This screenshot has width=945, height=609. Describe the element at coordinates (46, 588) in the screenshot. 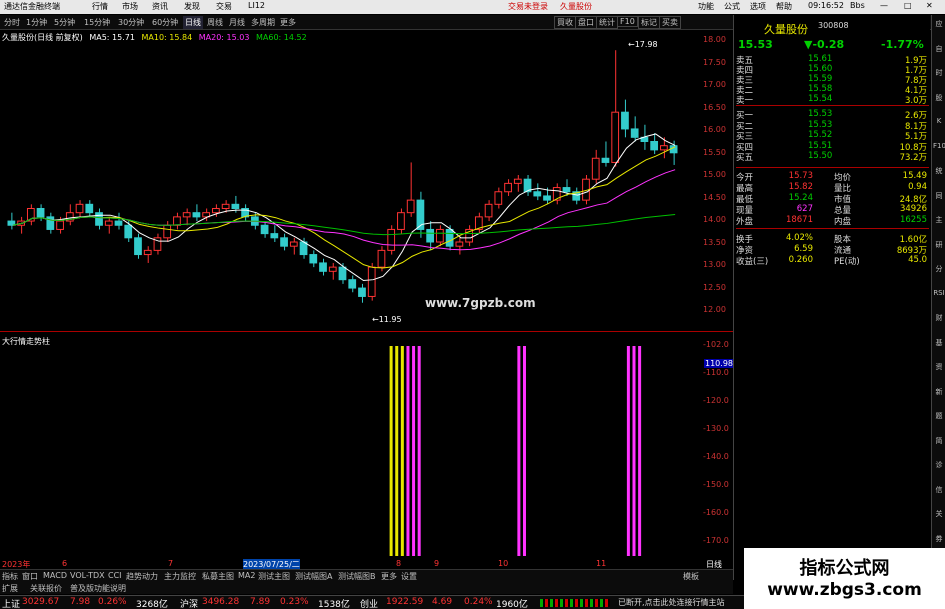

I see `tab-related-quotes: 关联报价` at that location.